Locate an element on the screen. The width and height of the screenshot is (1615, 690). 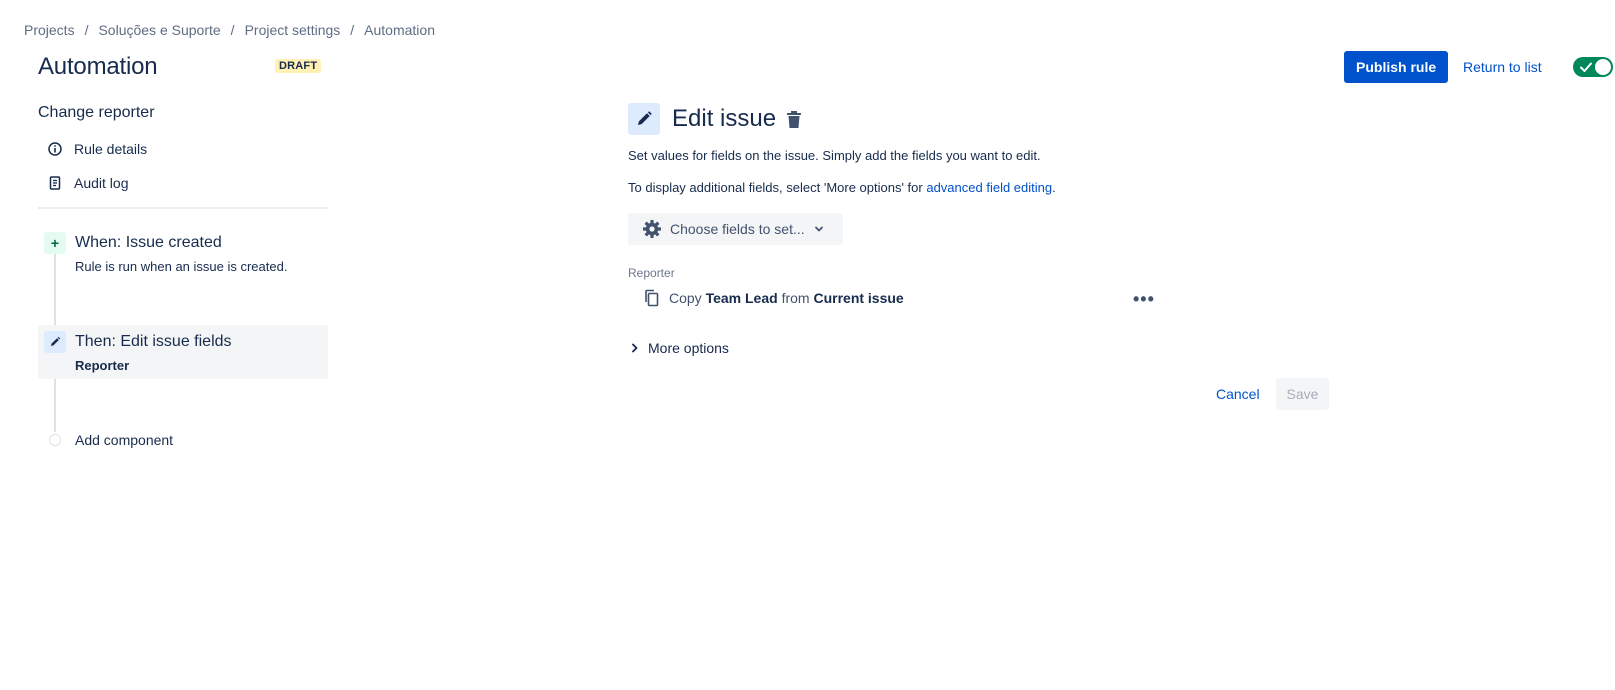
source-issue: Current issue is located at coordinates (858, 298).